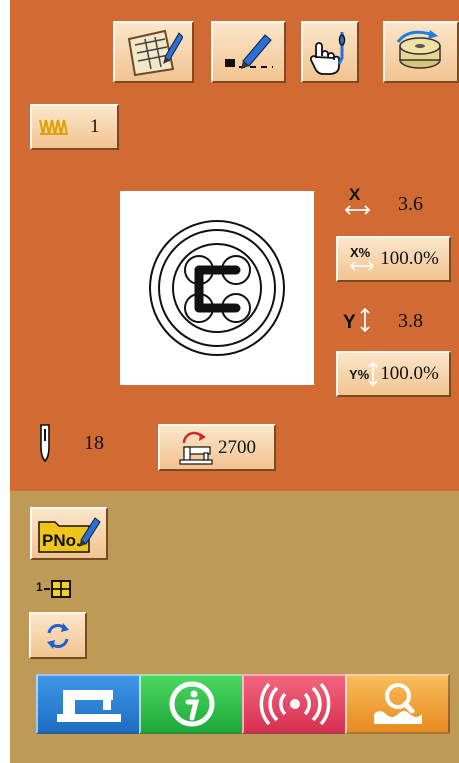 The height and width of the screenshot is (763, 459). Describe the element at coordinates (349, 322) in the screenshot. I see `y-axis-label: Y` at that location.